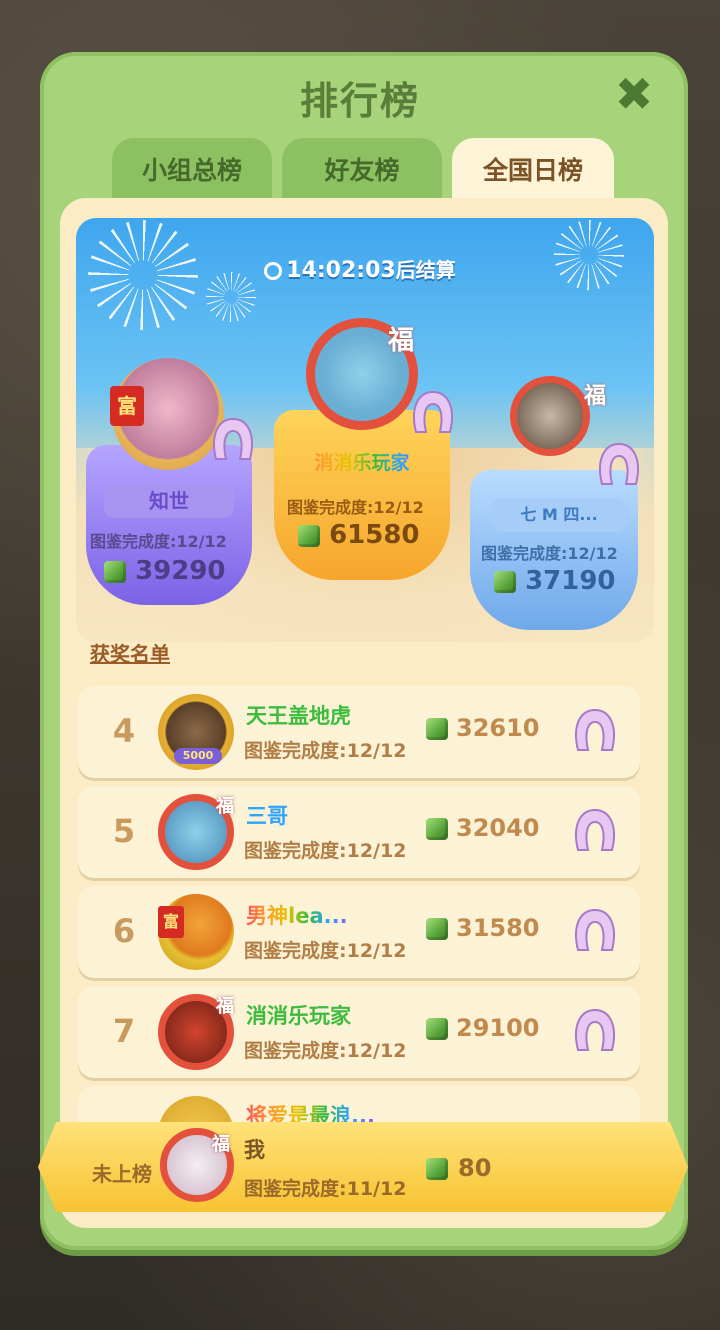 This screenshot has width=720, height=1330. I want to click on podium-third-score: 37190, so click(555, 581).